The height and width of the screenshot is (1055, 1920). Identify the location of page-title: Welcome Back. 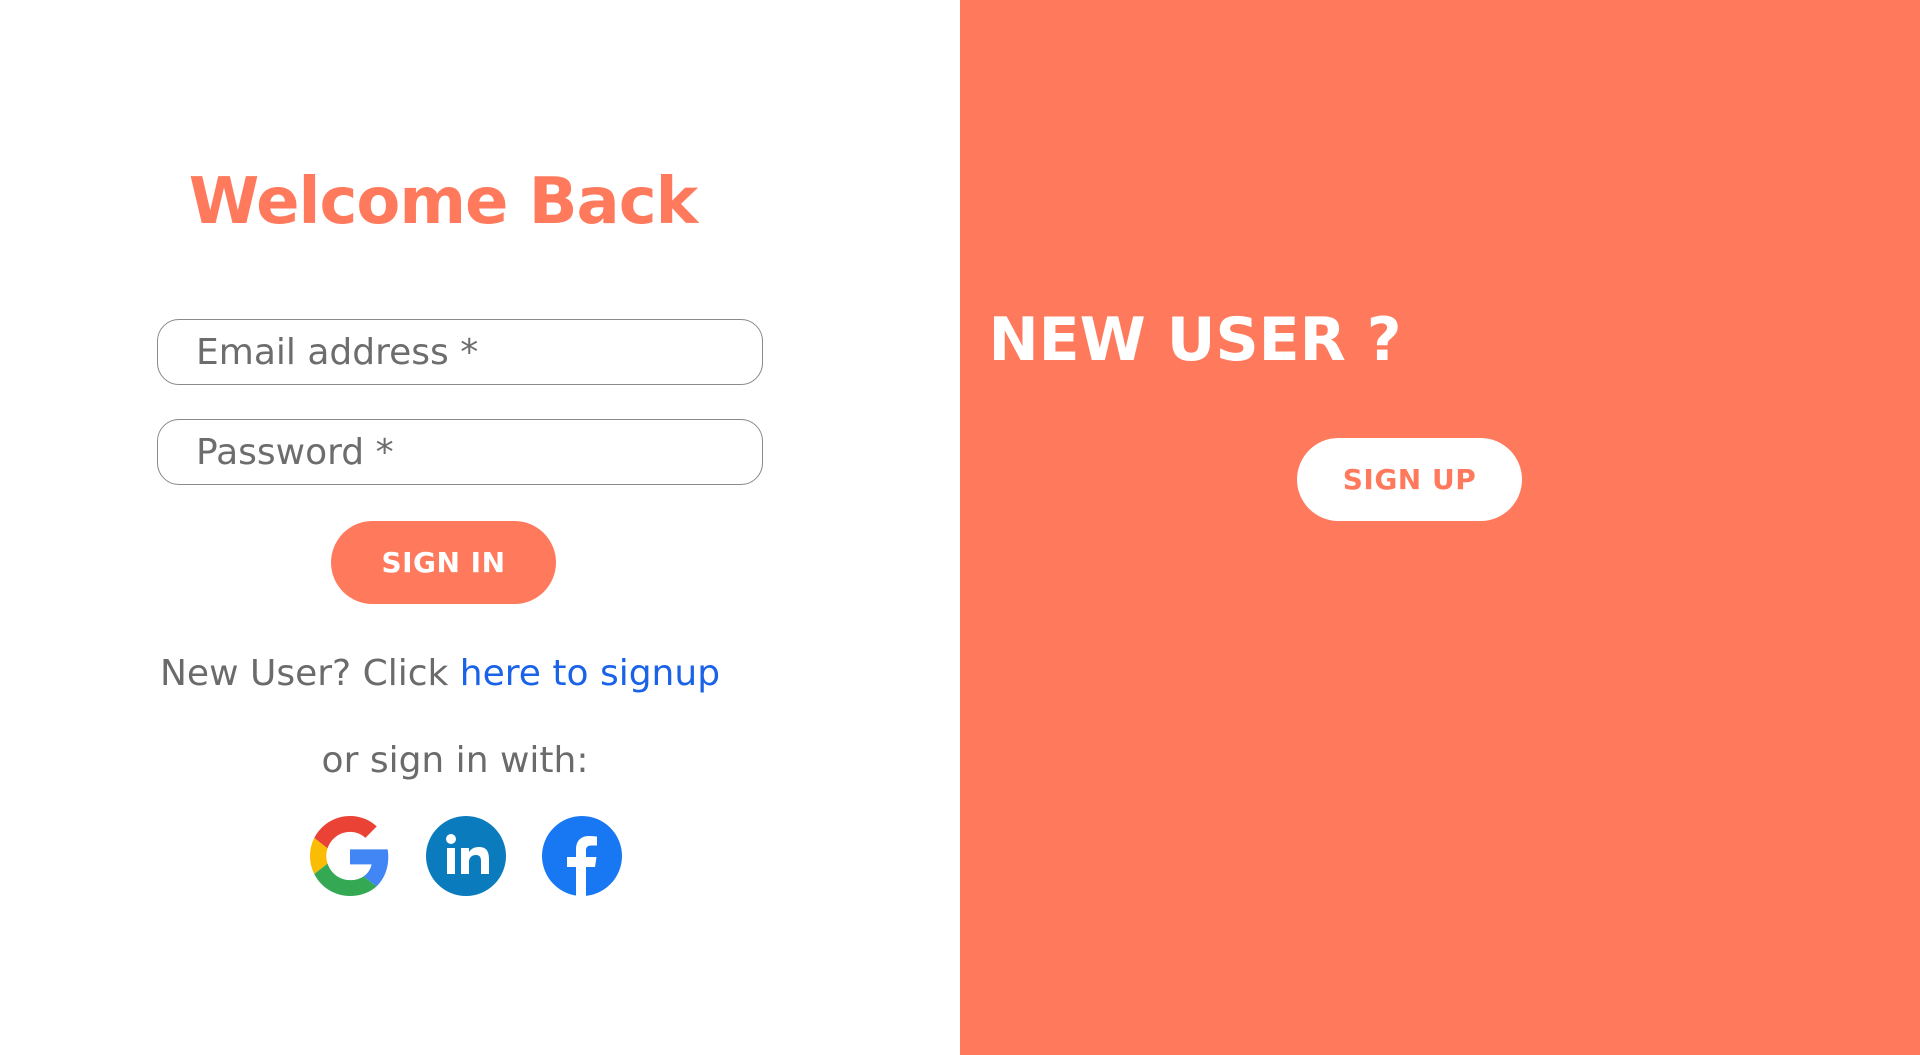
(443, 202).